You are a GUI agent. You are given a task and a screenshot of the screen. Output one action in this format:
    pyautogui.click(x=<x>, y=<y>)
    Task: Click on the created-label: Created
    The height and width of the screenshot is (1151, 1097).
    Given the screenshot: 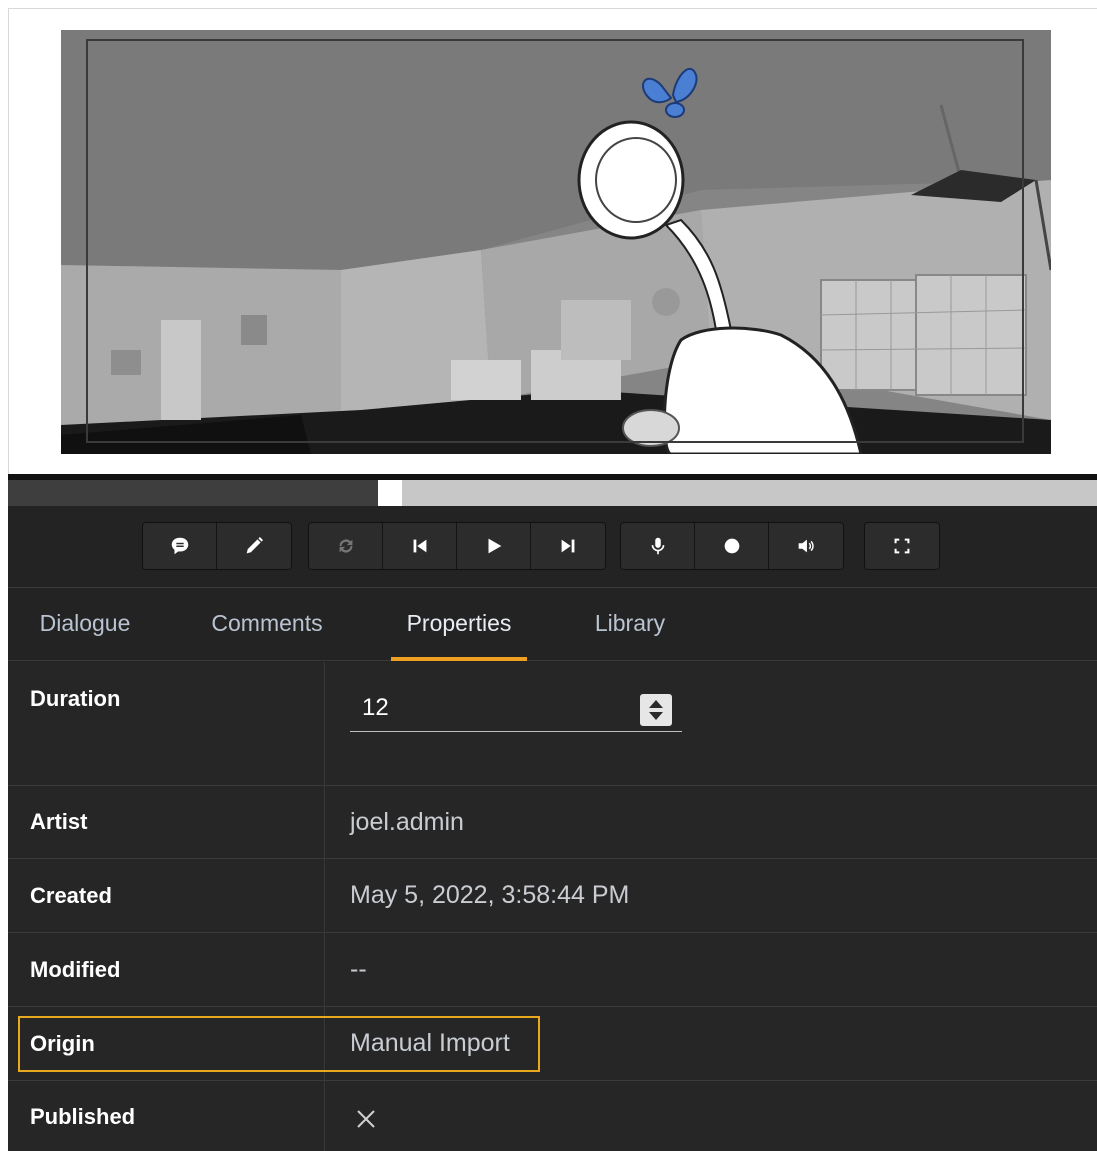 What is the action you would take?
    pyautogui.click(x=166, y=895)
    